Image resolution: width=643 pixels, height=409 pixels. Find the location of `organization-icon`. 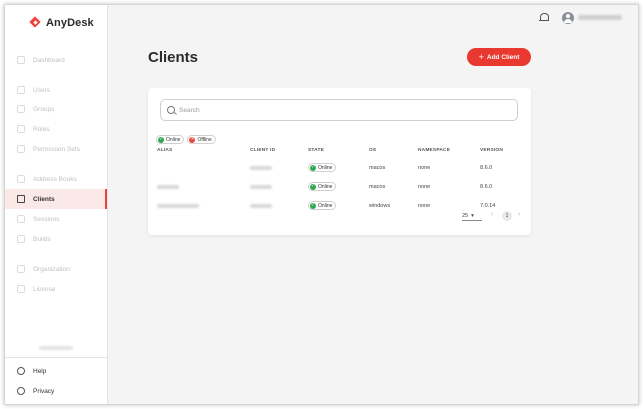

organization-icon is located at coordinates (21, 269).